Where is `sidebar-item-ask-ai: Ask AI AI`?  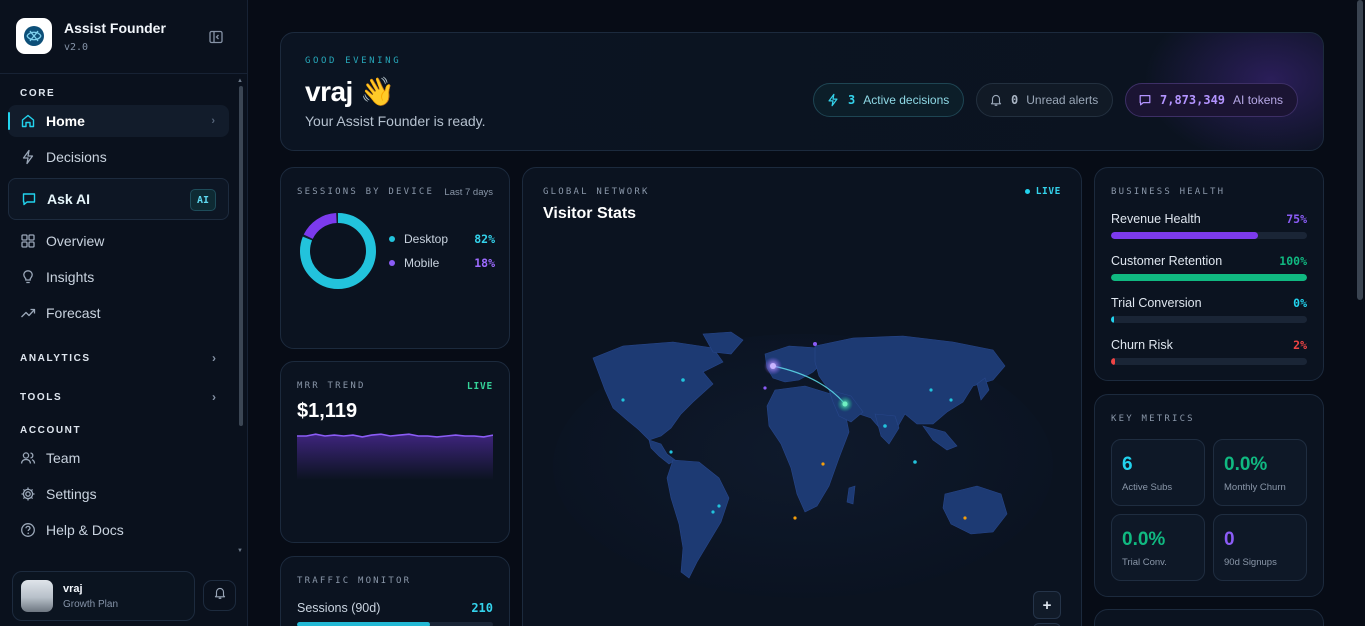 sidebar-item-ask-ai: Ask AI AI is located at coordinates (118, 199).